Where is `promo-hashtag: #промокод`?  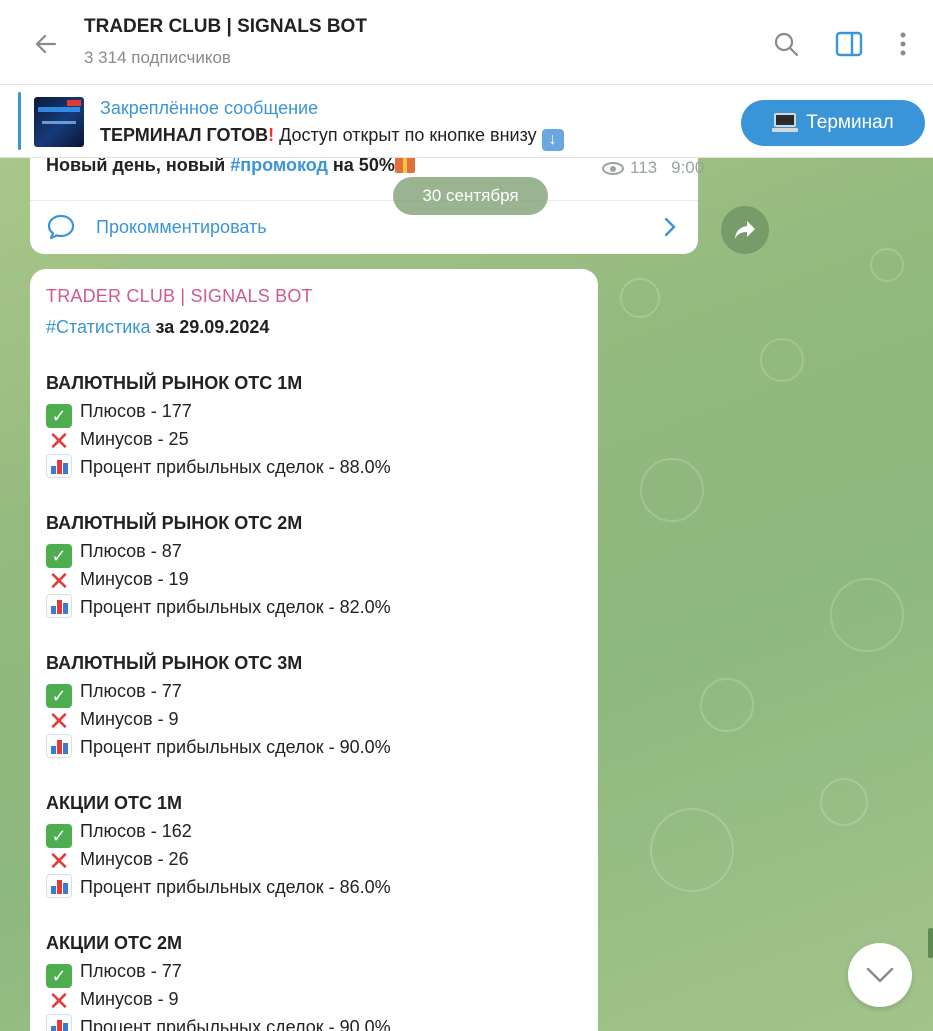 promo-hashtag: #промокод is located at coordinates (279, 166).